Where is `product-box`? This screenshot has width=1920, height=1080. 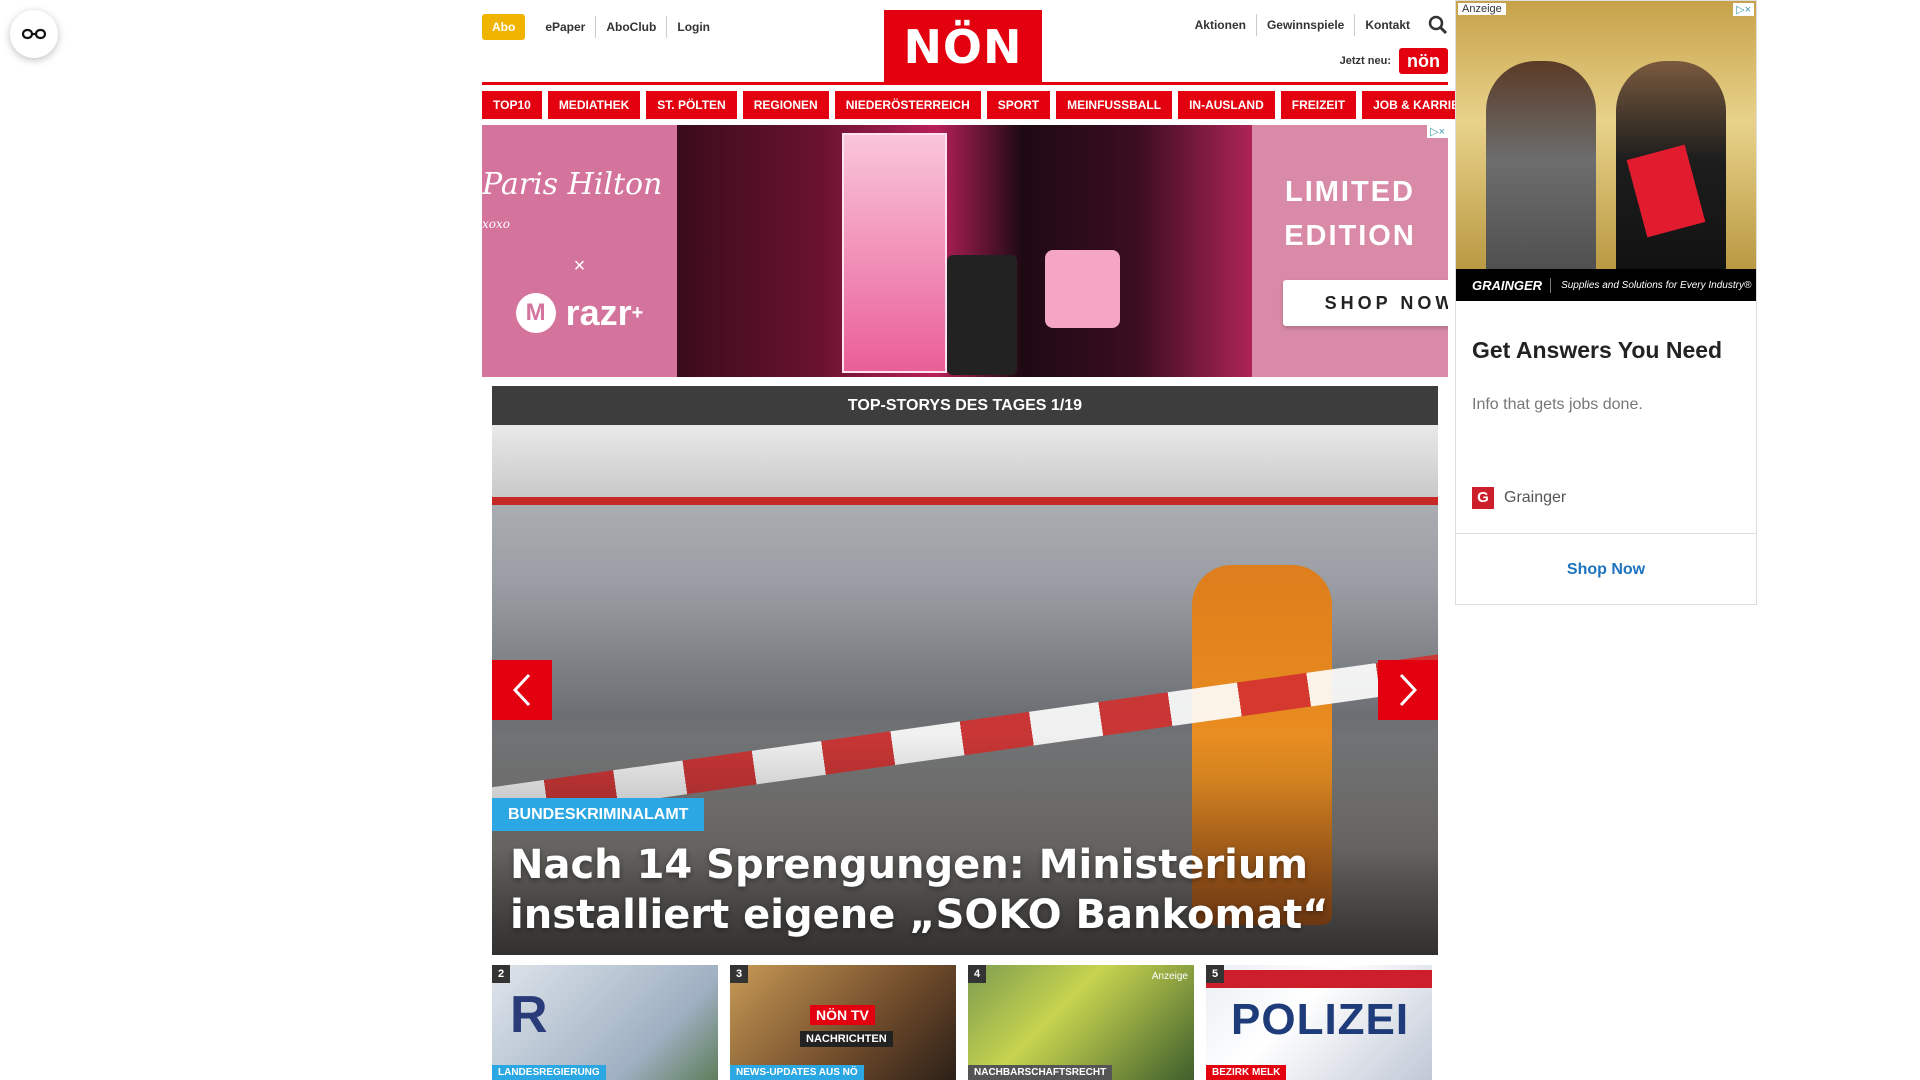 product-box is located at coordinates (894, 253).